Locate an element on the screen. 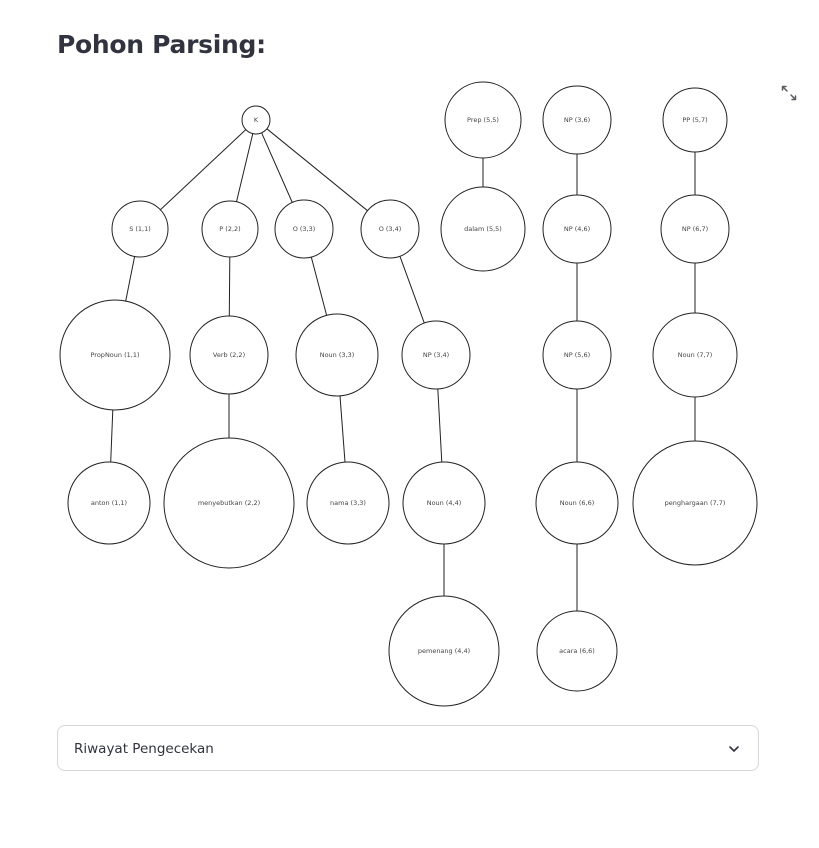  tree-node: S (1,1) is located at coordinates (140, 229).